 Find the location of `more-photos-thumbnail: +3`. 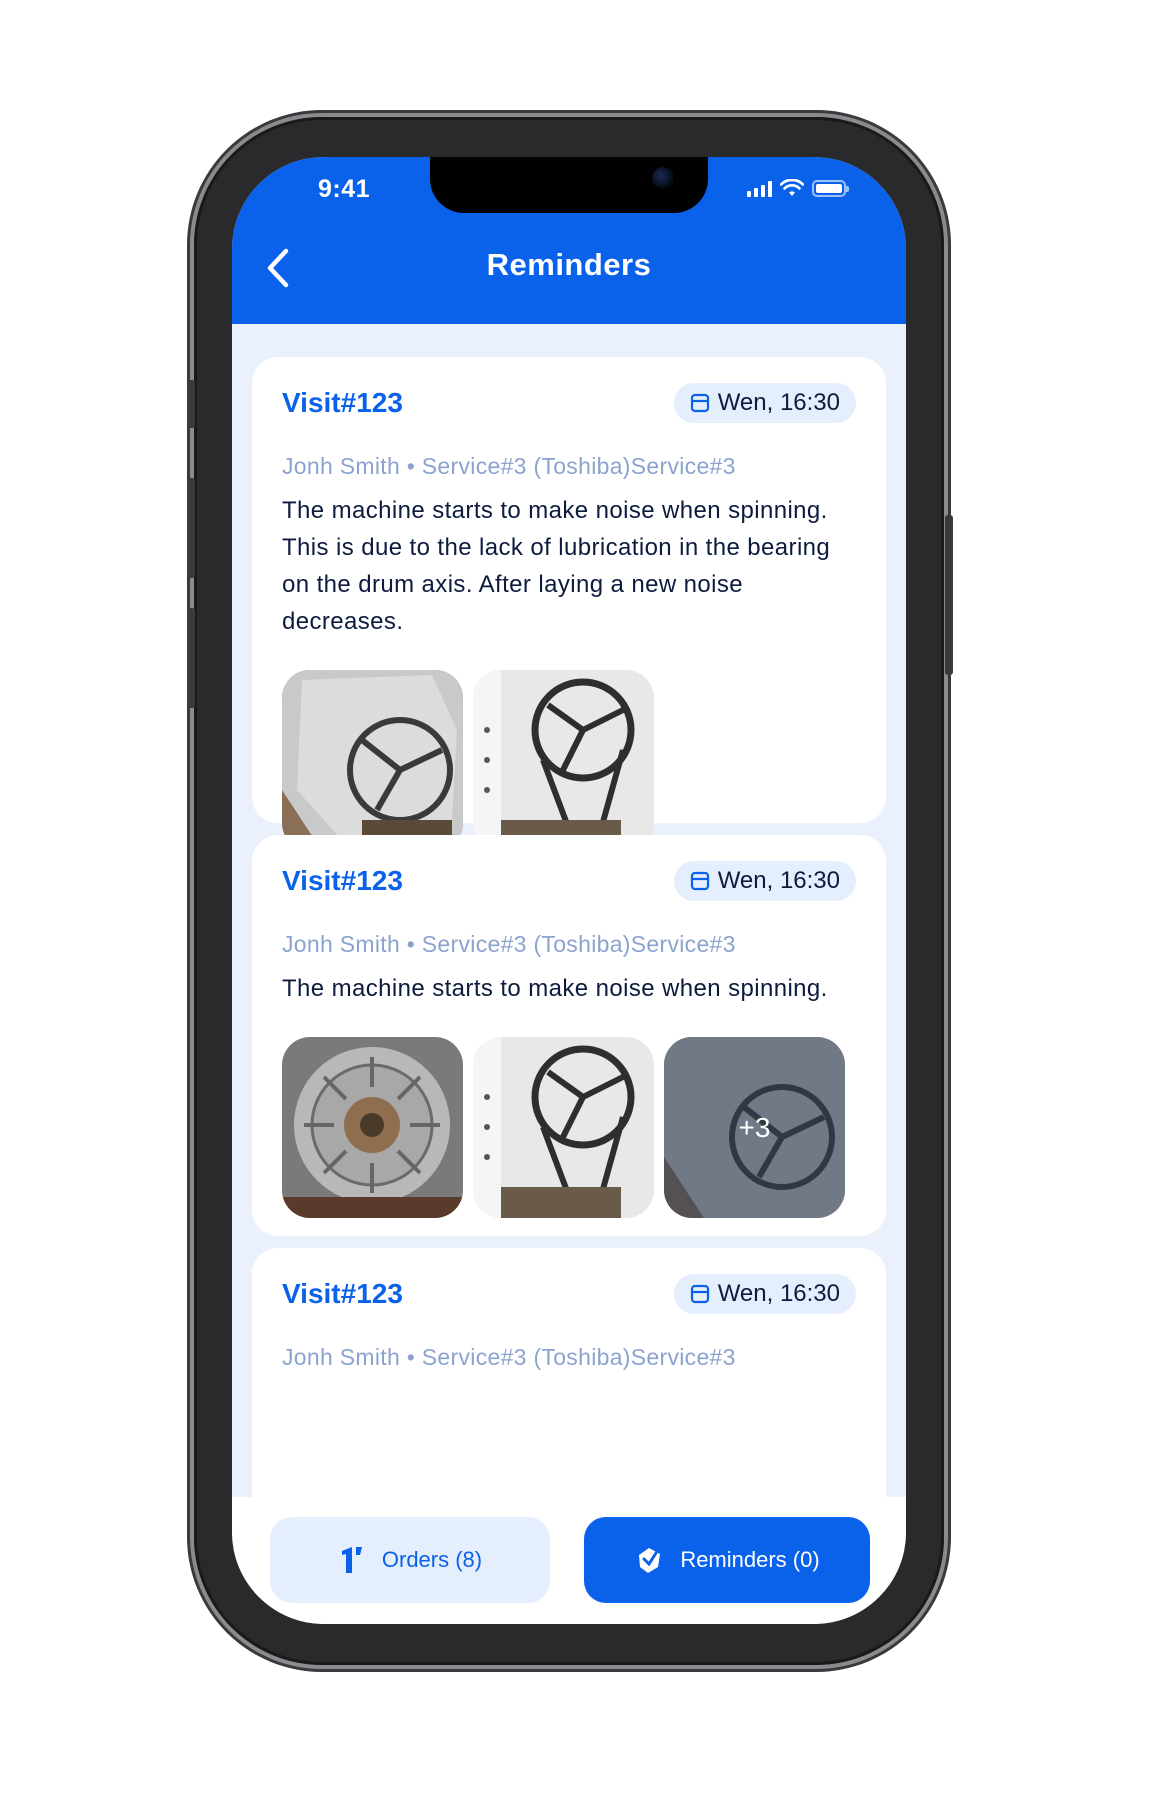

more-photos-thumbnail: +3 is located at coordinates (754, 1127).